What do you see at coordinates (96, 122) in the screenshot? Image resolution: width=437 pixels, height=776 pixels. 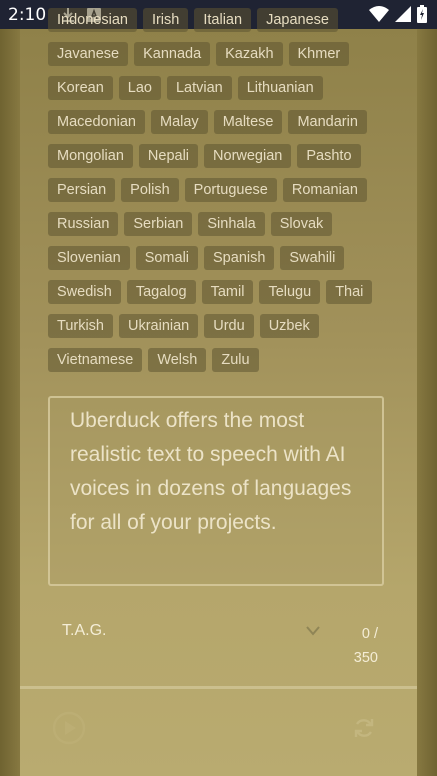 I see `language-chip: Macedonian` at bounding box center [96, 122].